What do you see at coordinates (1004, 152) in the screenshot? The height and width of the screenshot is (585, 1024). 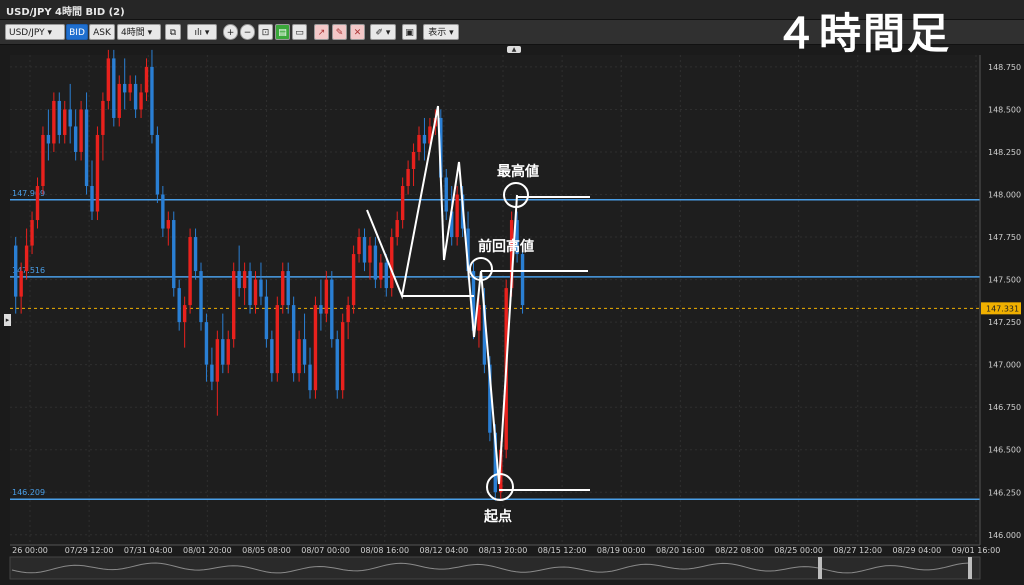 I see `price-tick-label: 148.250` at bounding box center [1004, 152].